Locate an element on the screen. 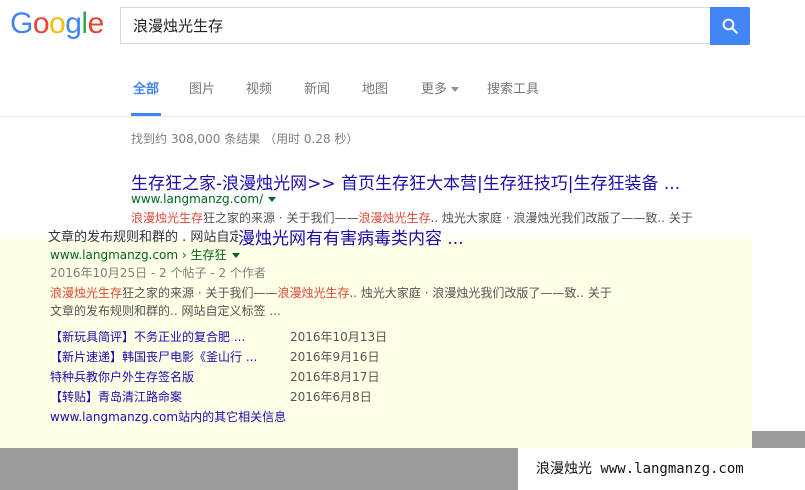 Image resolution: width=805 pixels, height=490 pixels. tab-news: 新闻 is located at coordinates (317, 97).